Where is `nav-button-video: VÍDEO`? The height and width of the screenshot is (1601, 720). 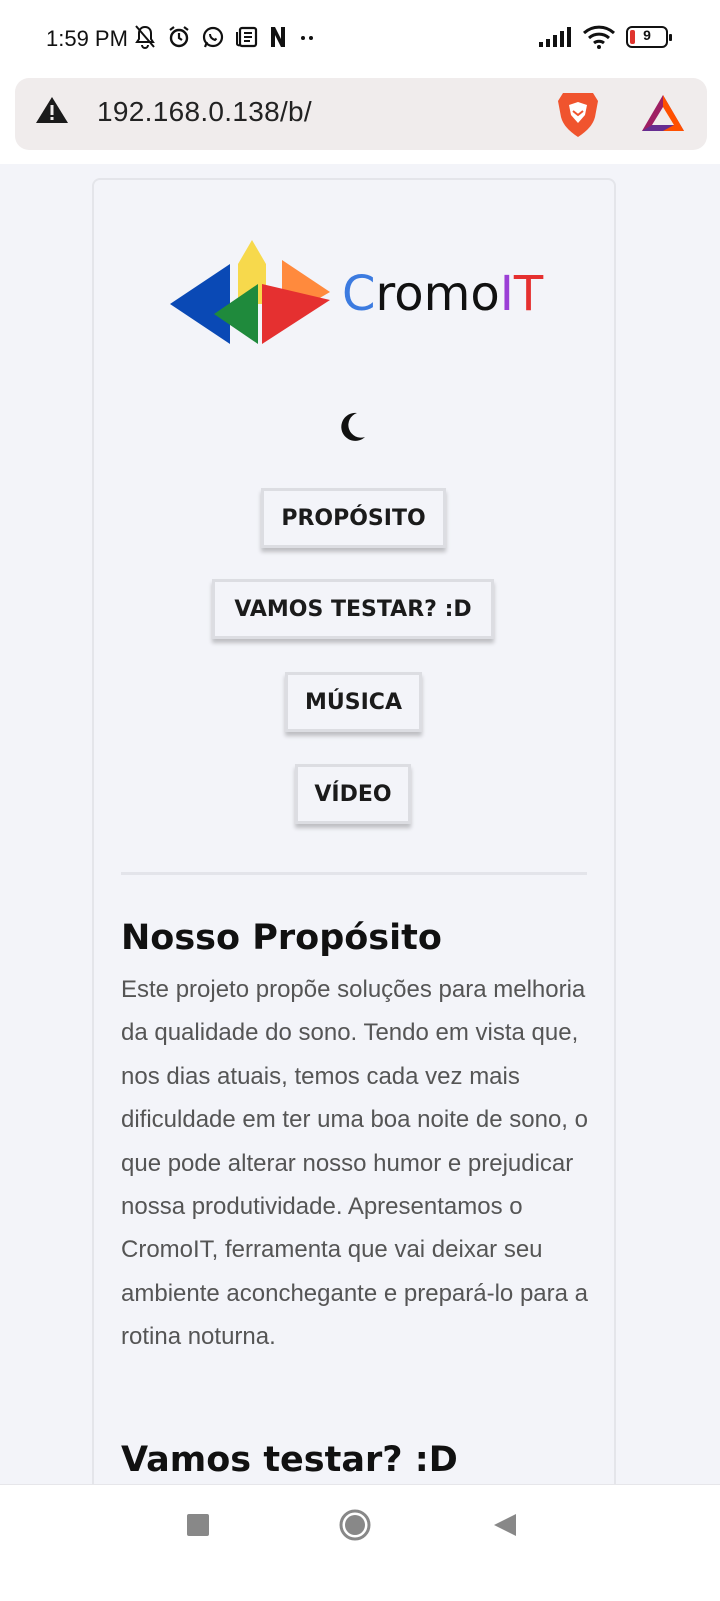
nav-button-video: VÍDEO is located at coordinates (353, 794).